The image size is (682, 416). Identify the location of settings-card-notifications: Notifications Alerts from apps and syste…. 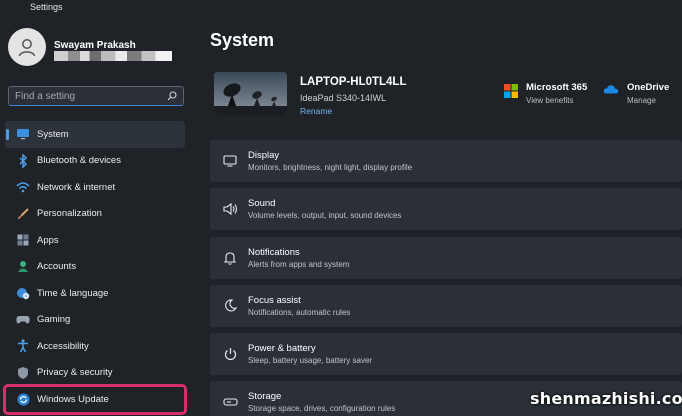
(446, 257).